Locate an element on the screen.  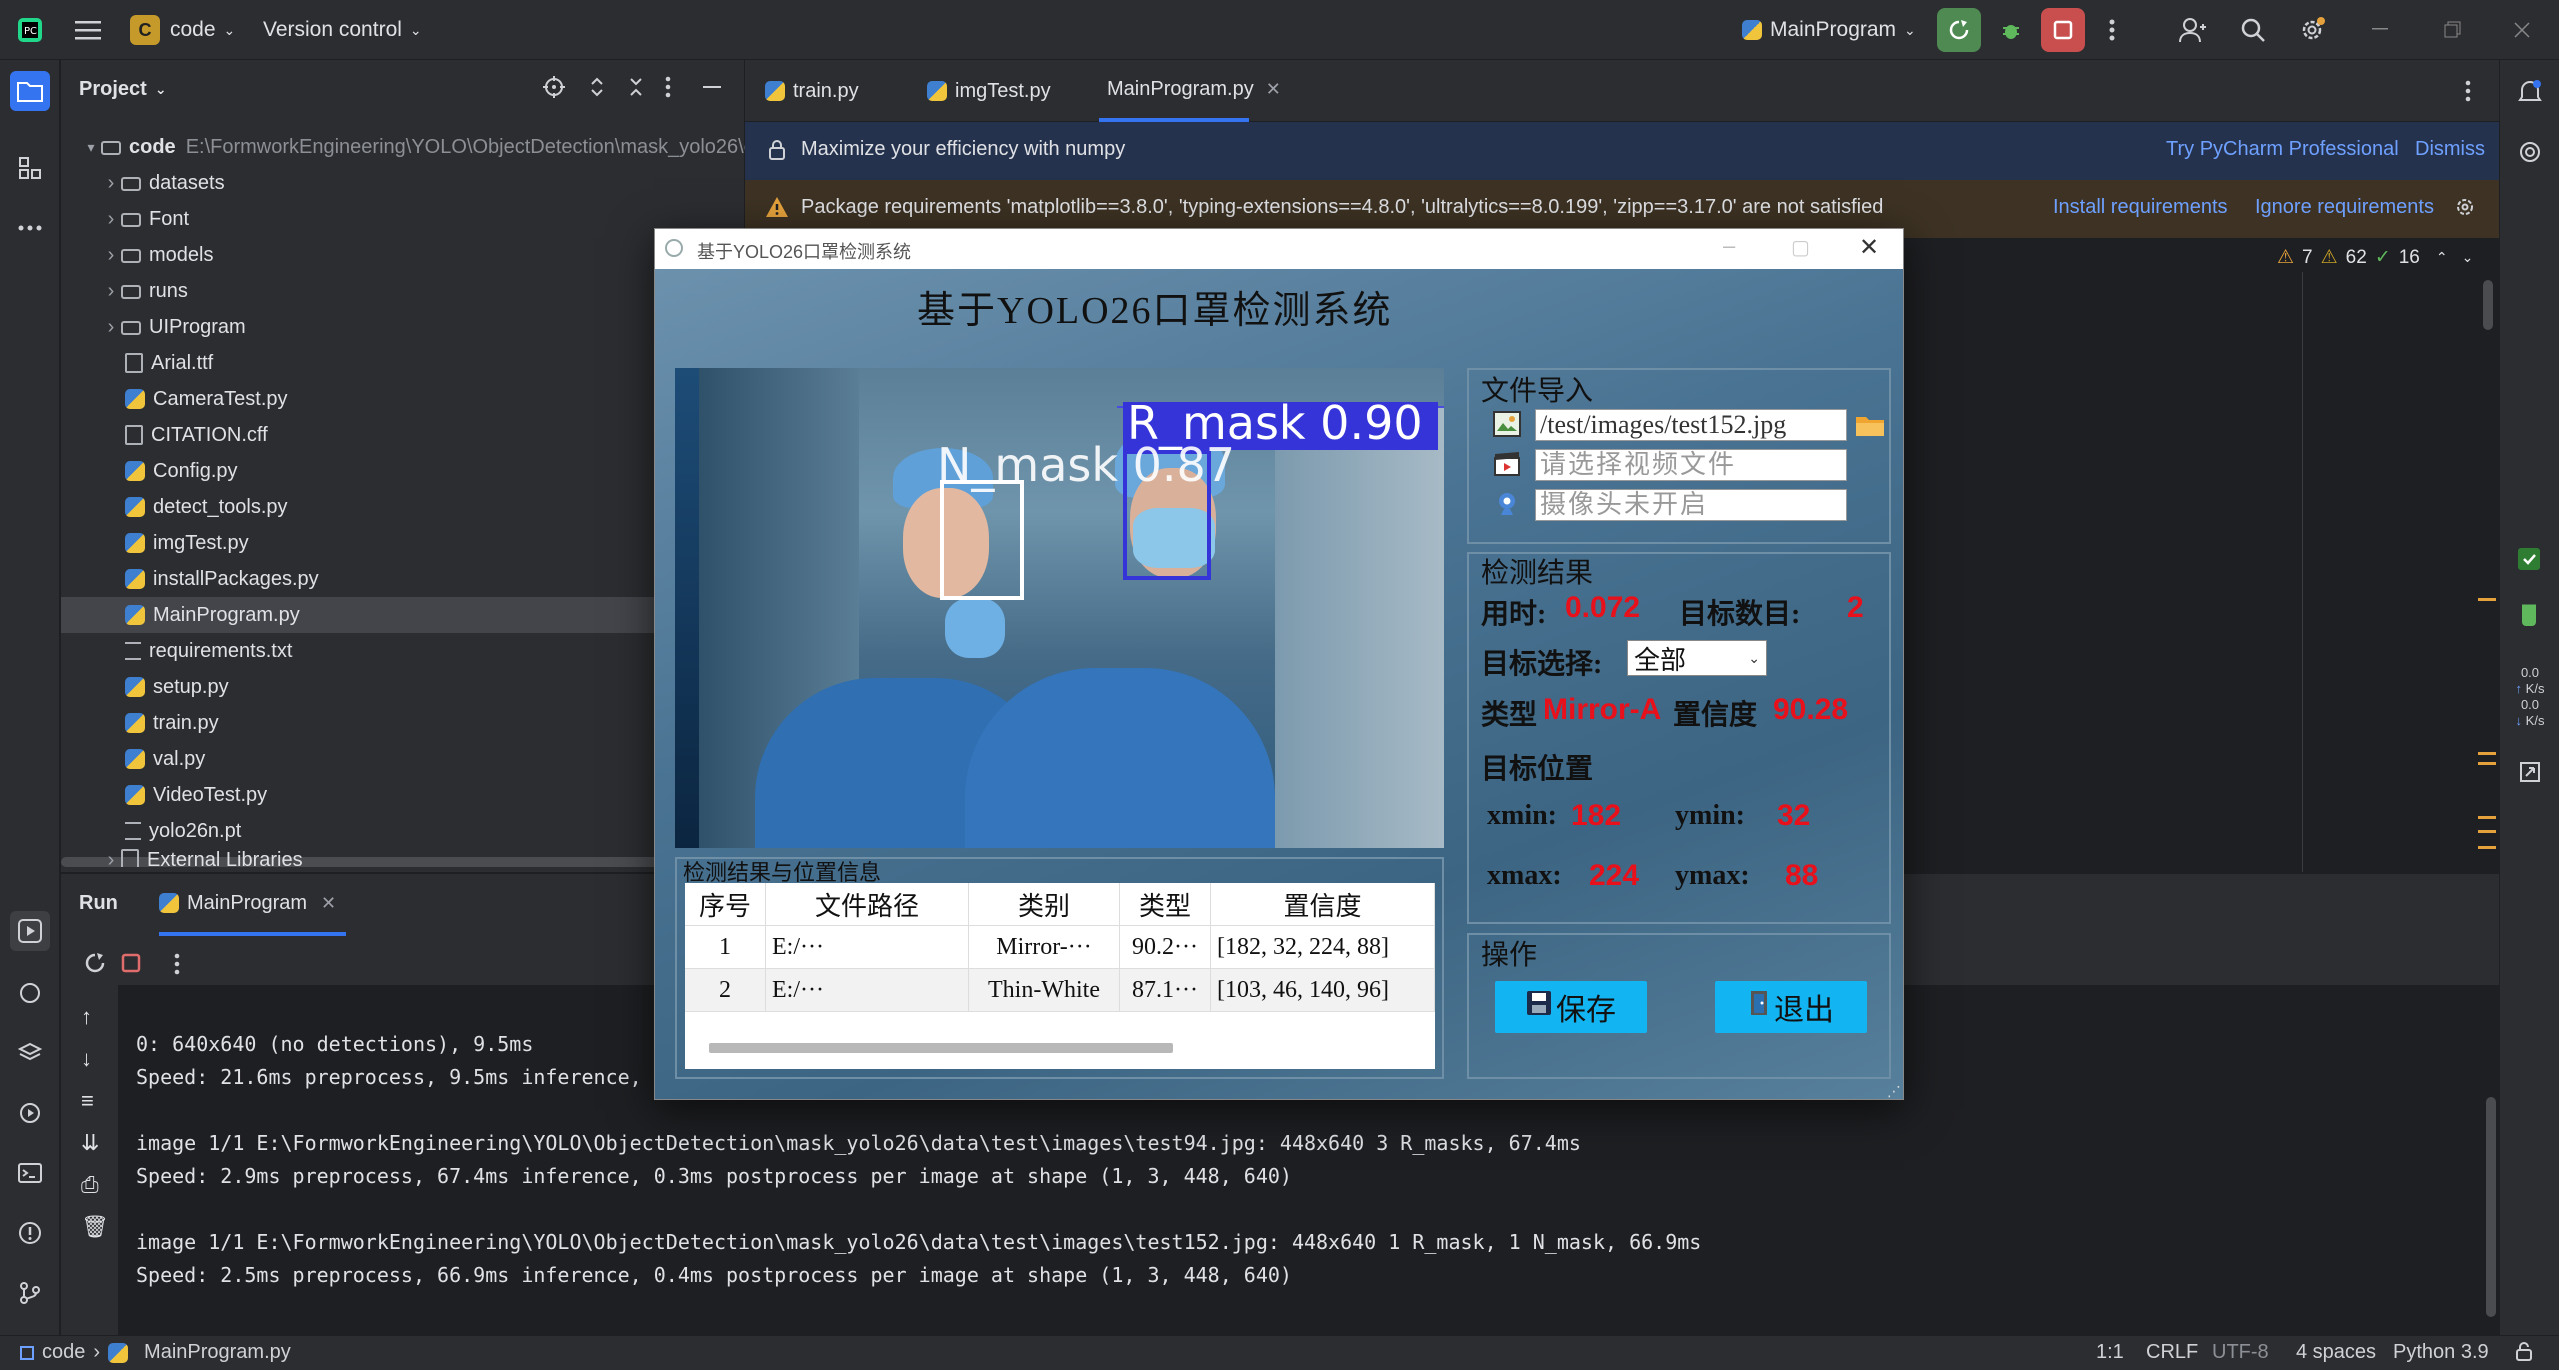
column-header: 类别 is located at coordinates (1044, 904).